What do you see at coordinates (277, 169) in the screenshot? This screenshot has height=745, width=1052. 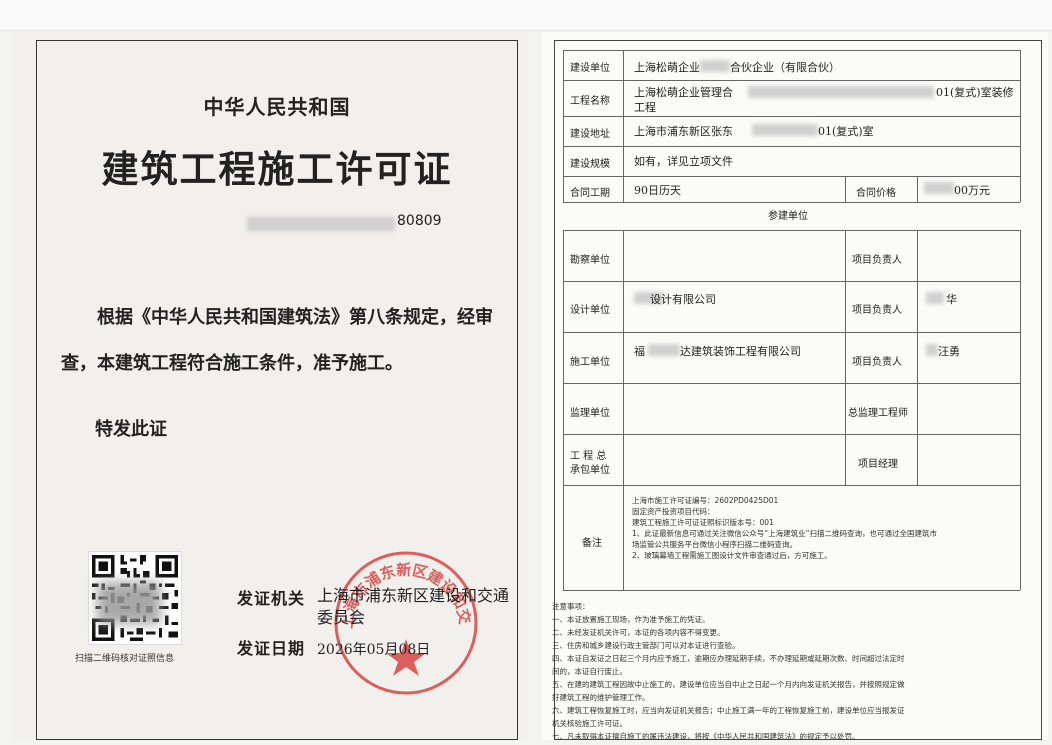 I see `certificate-title: 建筑工程施工许可证` at bounding box center [277, 169].